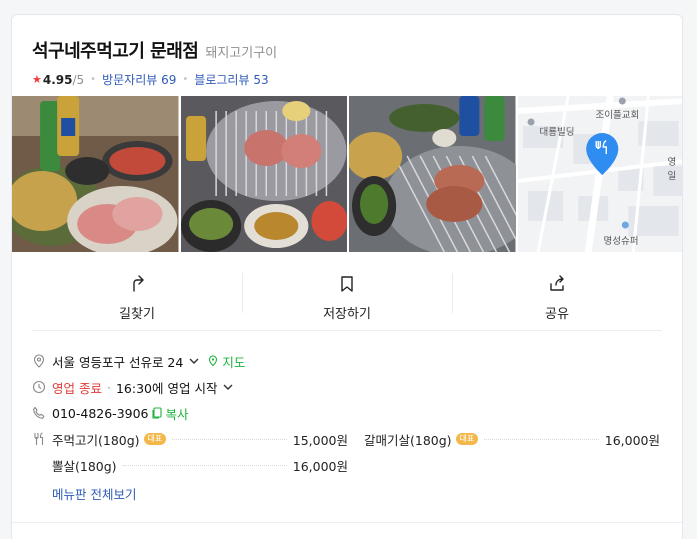 The width and height of the screenshot is (697, 539). Describe the element at coordinates (557, 314) in the screenshot. I see `share-label: 공유` at that location.